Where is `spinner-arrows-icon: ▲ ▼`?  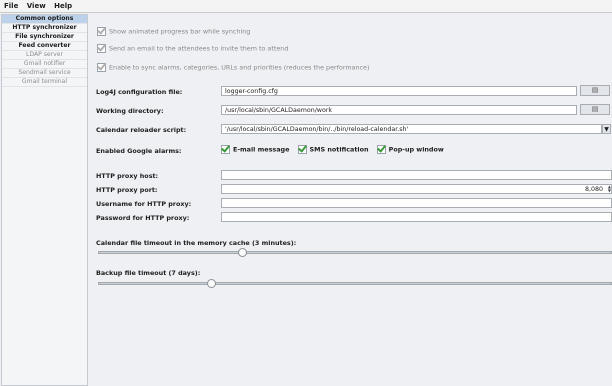
spinner-arrows-icon: ▲ ▼ is located at coordinates (608, 189).